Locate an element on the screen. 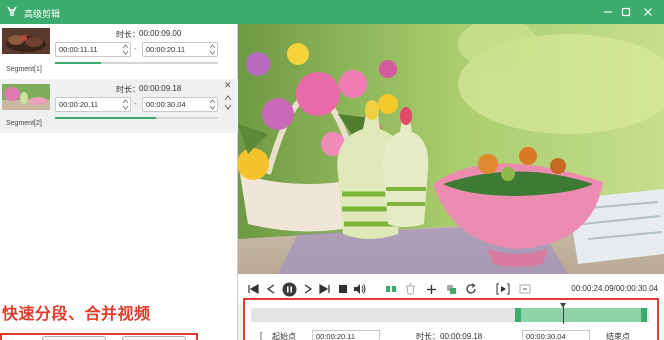 This screenshot has width=664, height=340. add-segment-button is located at coordinates (431, 289).